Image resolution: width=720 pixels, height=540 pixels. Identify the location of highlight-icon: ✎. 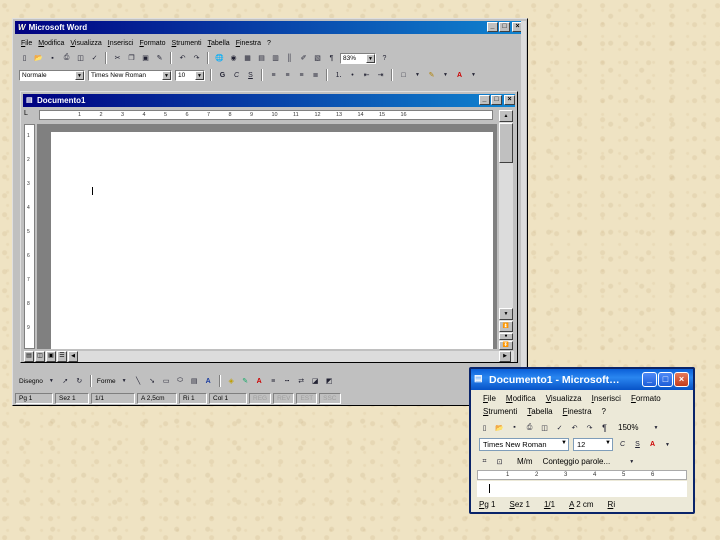
(431, 75).